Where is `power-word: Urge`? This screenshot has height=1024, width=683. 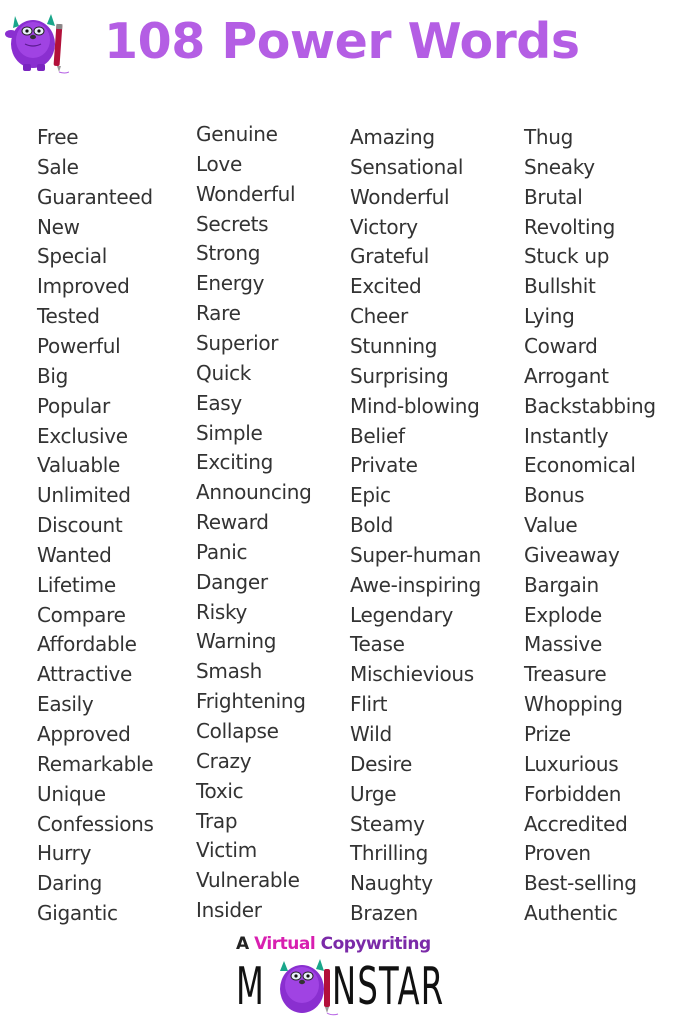 power-word: Urge is located at coordinates (373, 793).